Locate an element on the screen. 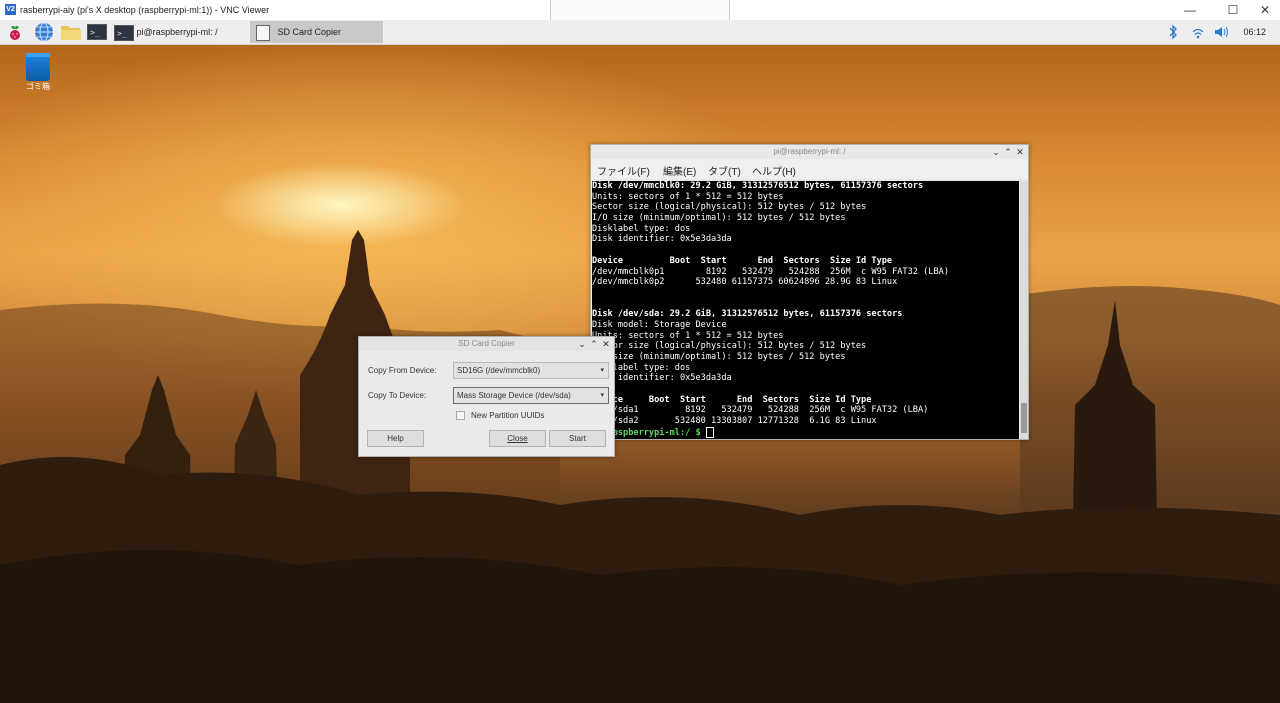 Image resolution: width=1280 pixels, height=703 pixels. sd-card-copier-dialog: SD Card Copier ⌄ ⌃ ✕ Copy From Device is located at coordinates (486, 396).